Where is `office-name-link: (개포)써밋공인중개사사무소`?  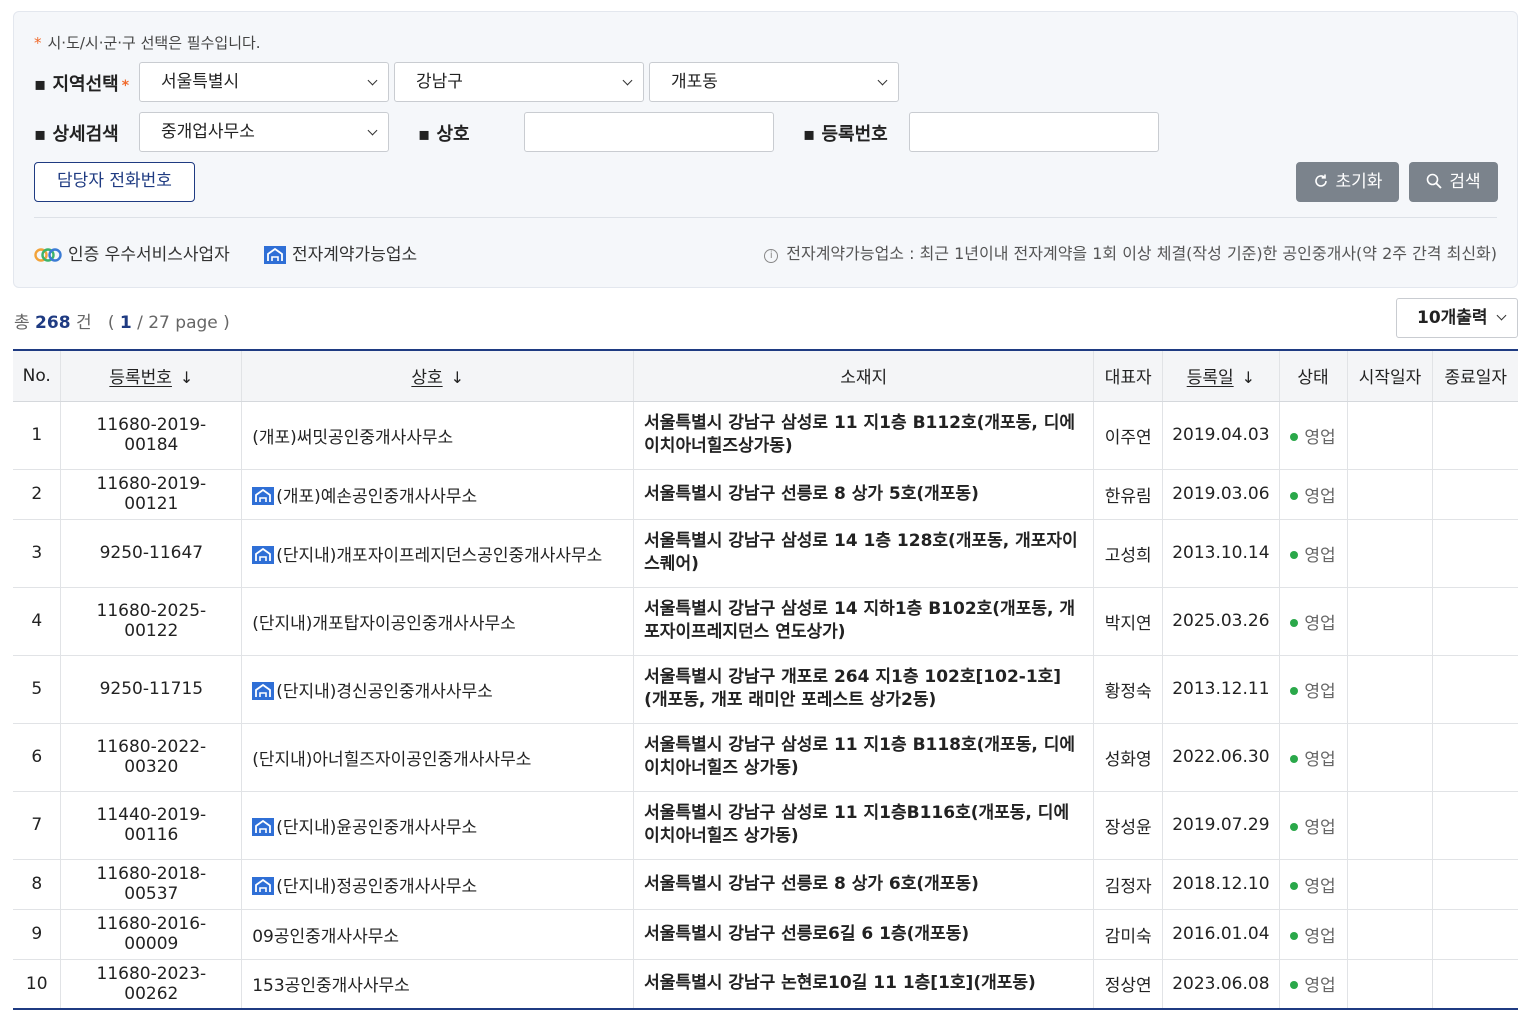 office-name-link: (개포)써밋공인중개사사무소 is located at coordinates (352, 438).